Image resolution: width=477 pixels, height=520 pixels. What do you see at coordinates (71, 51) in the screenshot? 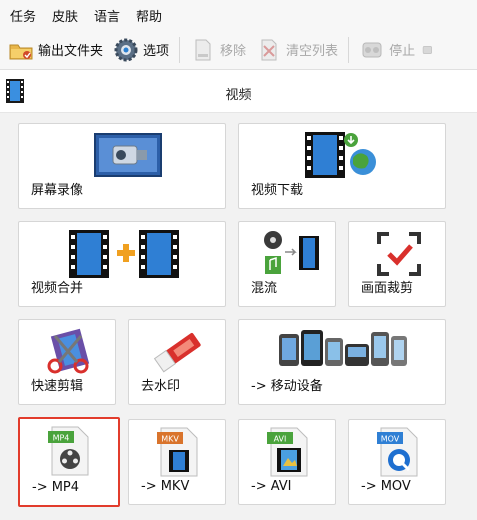
I see `output-folder-label: 输出文件夹` at bounding box center [71, 51].